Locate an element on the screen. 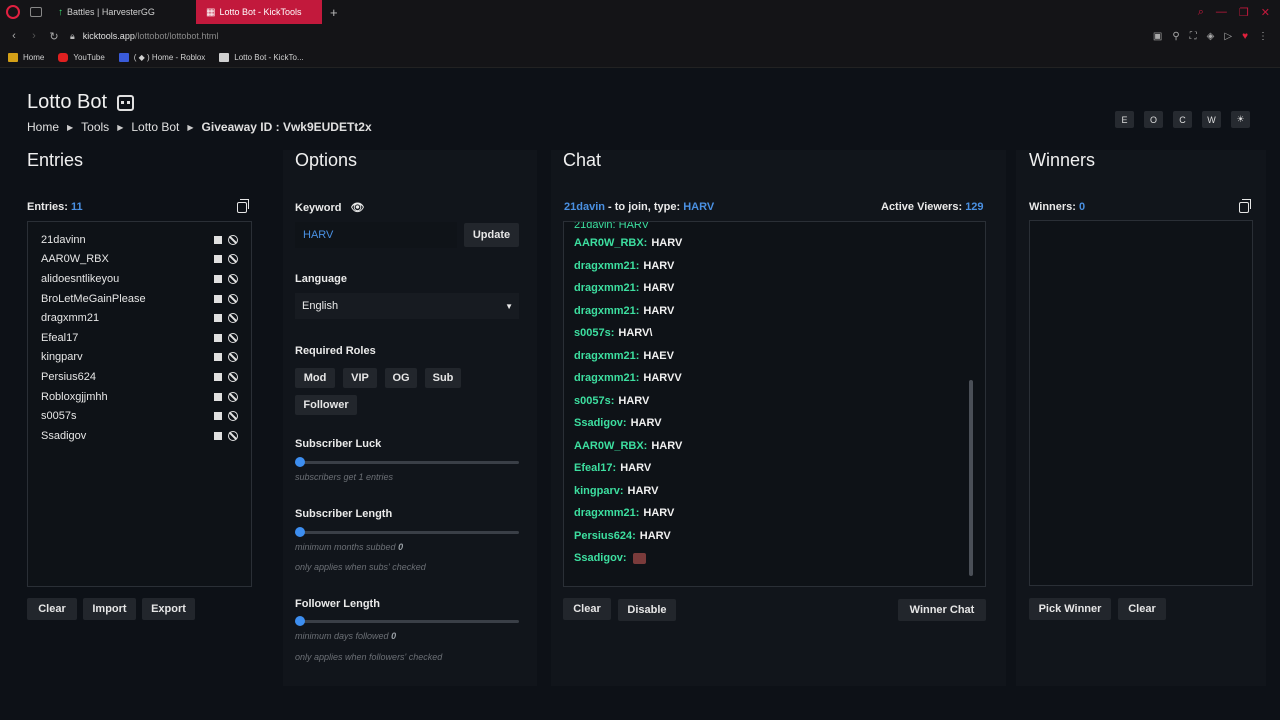 The width and height of the screenshot is (1280, 720). chevron-right-icon: ▶ is located at coordinates (190, 127).